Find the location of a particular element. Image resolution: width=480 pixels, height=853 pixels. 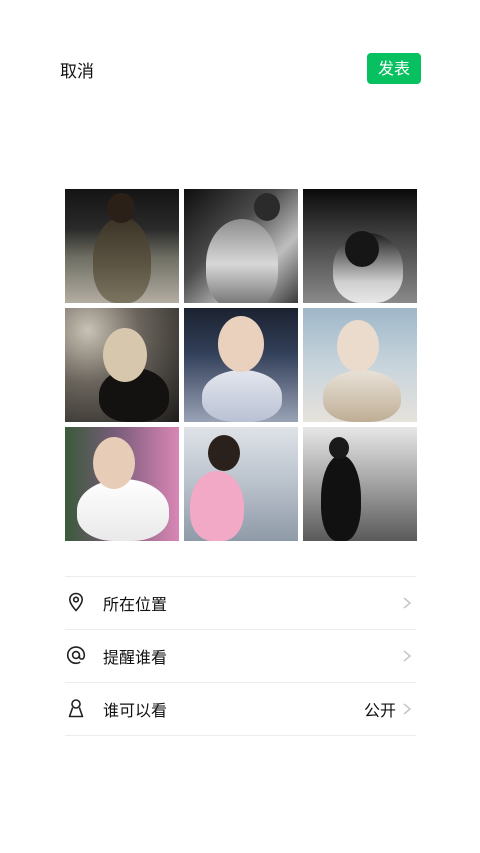

options-list: 所在位置 提醒谁看 谁可以看 公开 is located at coordinates (240, 656).